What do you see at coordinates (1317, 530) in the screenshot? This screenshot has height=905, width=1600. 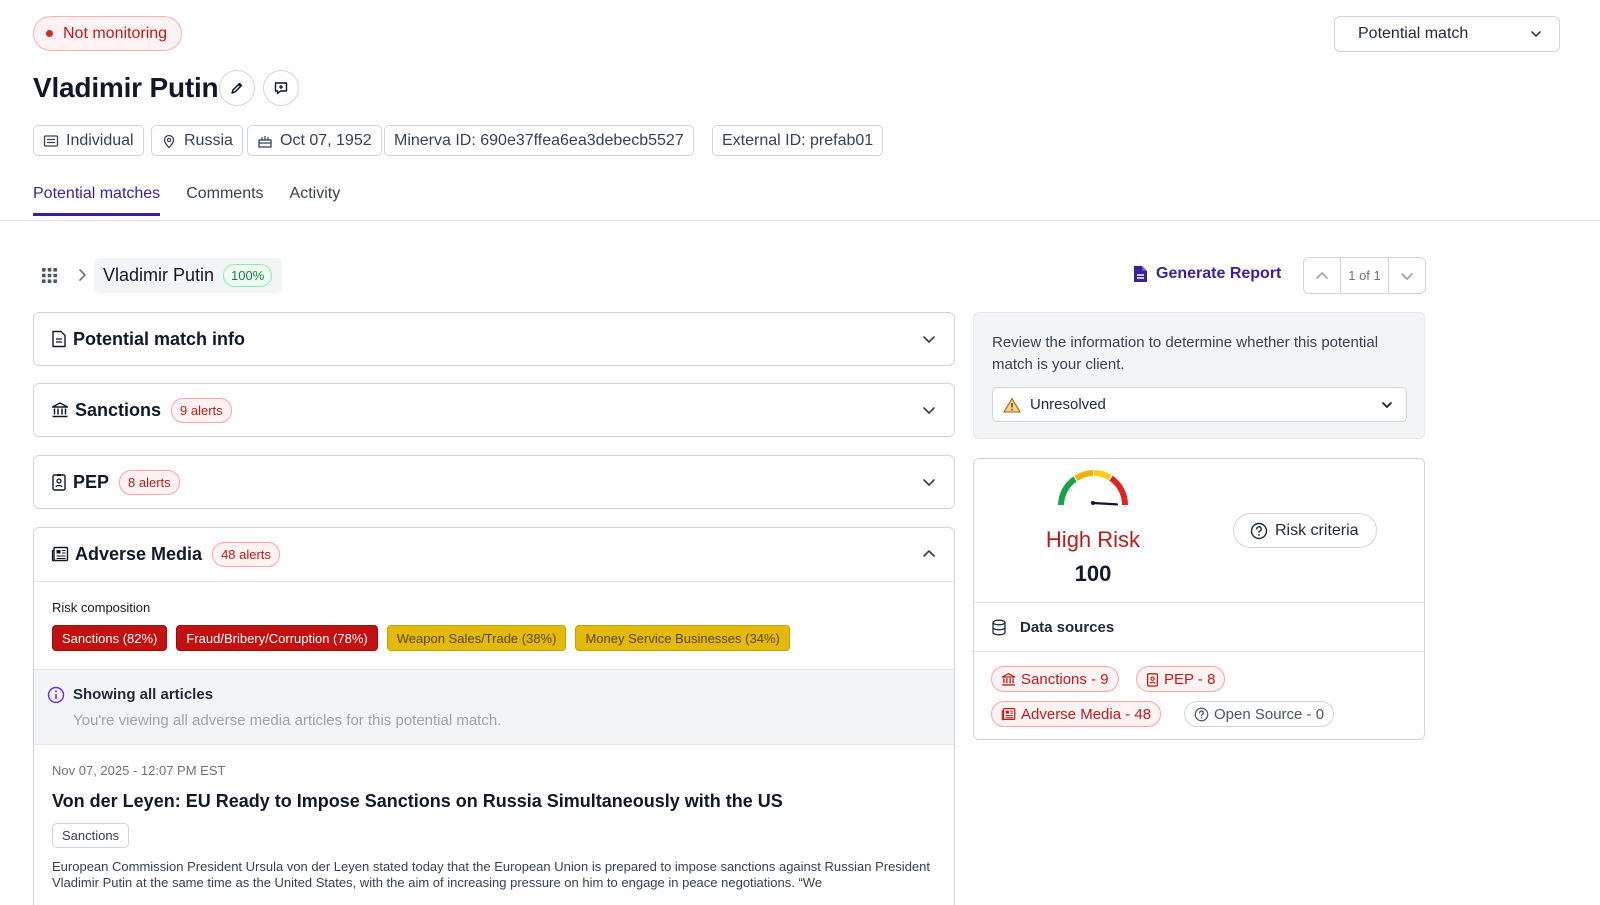 I see `risk-criteria-label: Risk criteria` at bounding box center [1317, 530].